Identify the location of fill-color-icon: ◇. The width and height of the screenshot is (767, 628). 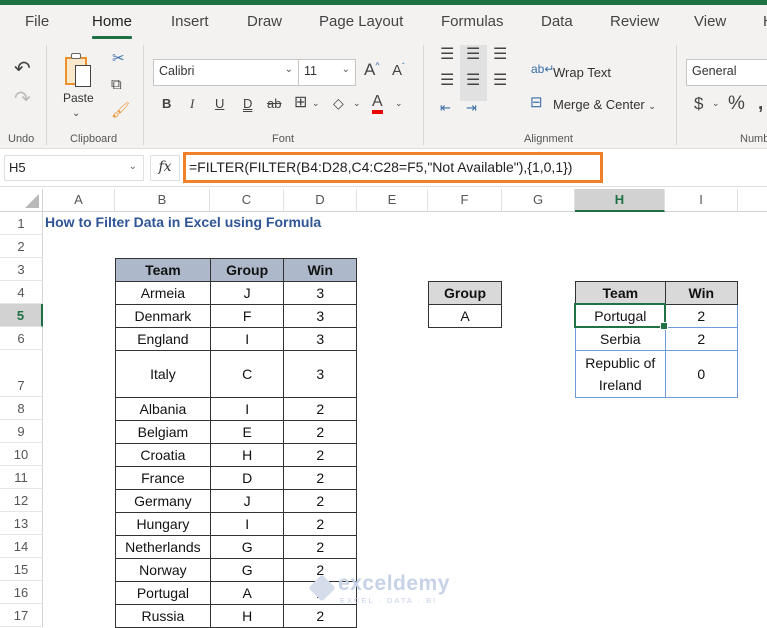
(338, 103).